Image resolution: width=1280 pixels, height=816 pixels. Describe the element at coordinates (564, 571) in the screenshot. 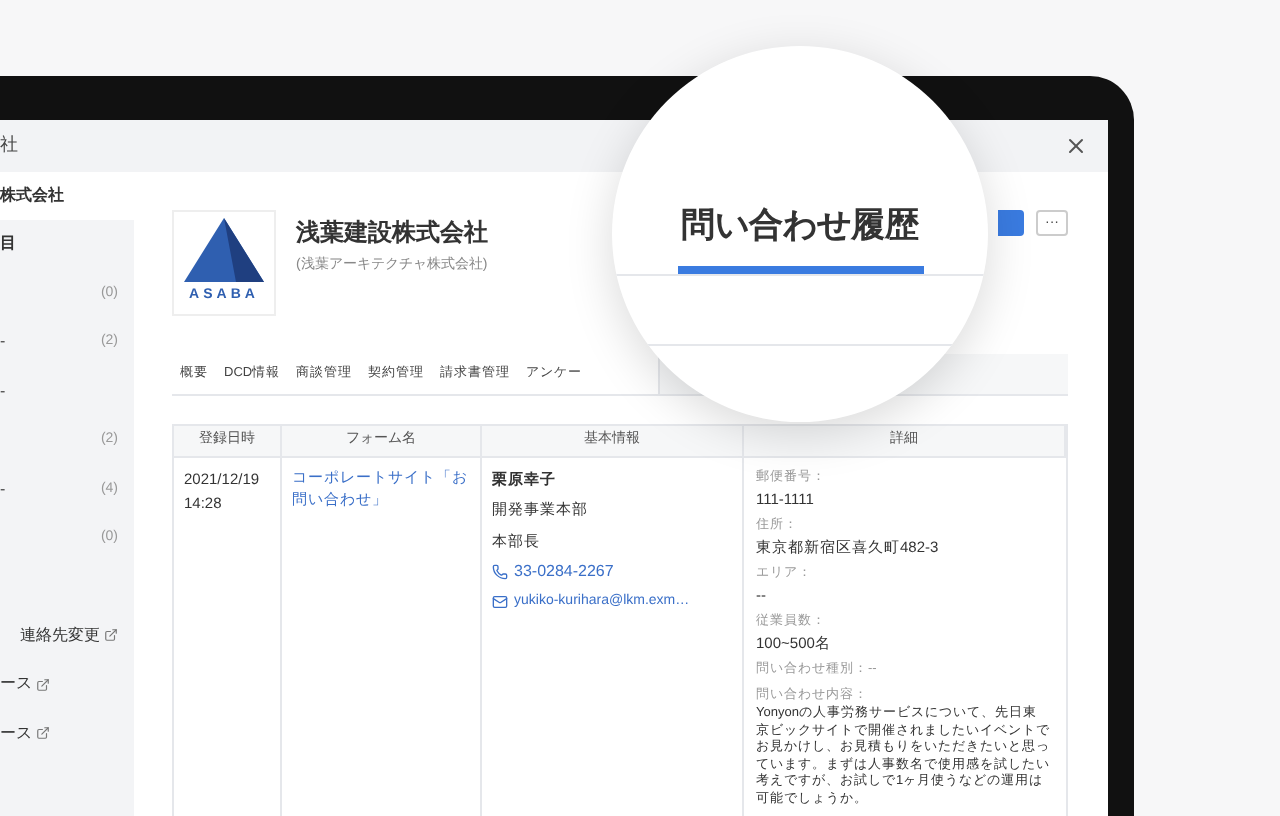

I see `phone-link: 33-0284-2267` at that location.